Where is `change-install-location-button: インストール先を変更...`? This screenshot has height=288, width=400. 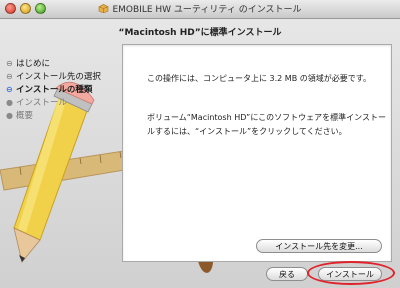 change-install-location-button: インストール先を変更... is located at coordinates (319, 246).